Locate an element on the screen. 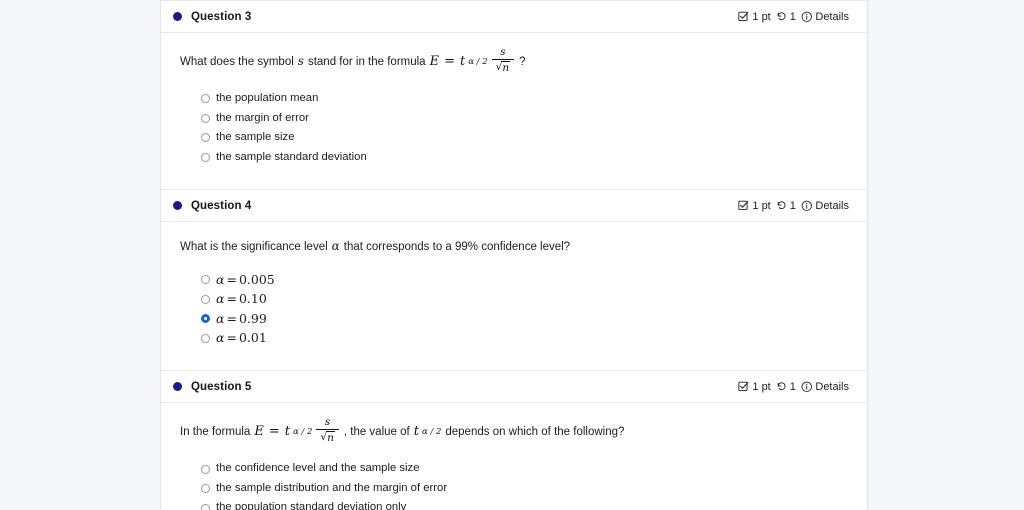  prompt-symbol: s is located at coordinates (300, 61).